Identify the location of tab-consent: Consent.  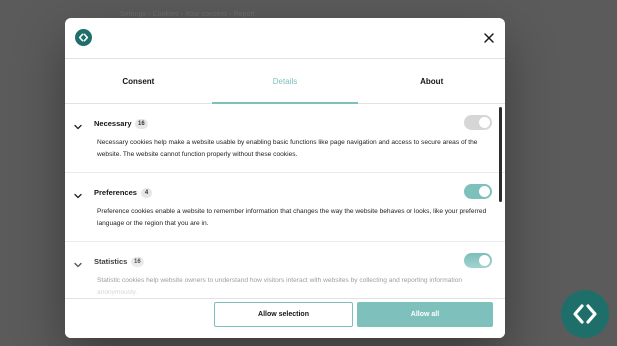
(138, 81).